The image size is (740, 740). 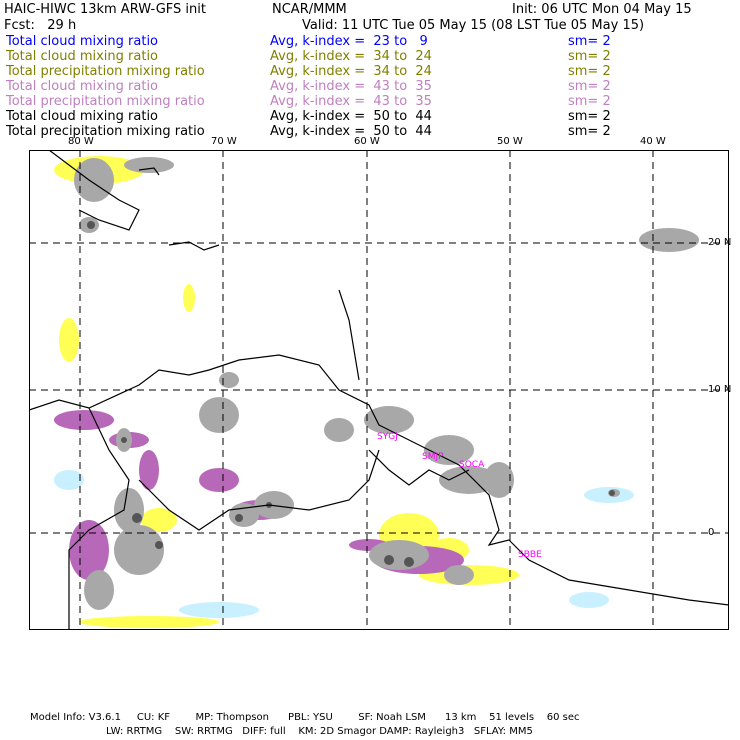 I want to click on lon-label: 50 W, so click(x=510, y=141).